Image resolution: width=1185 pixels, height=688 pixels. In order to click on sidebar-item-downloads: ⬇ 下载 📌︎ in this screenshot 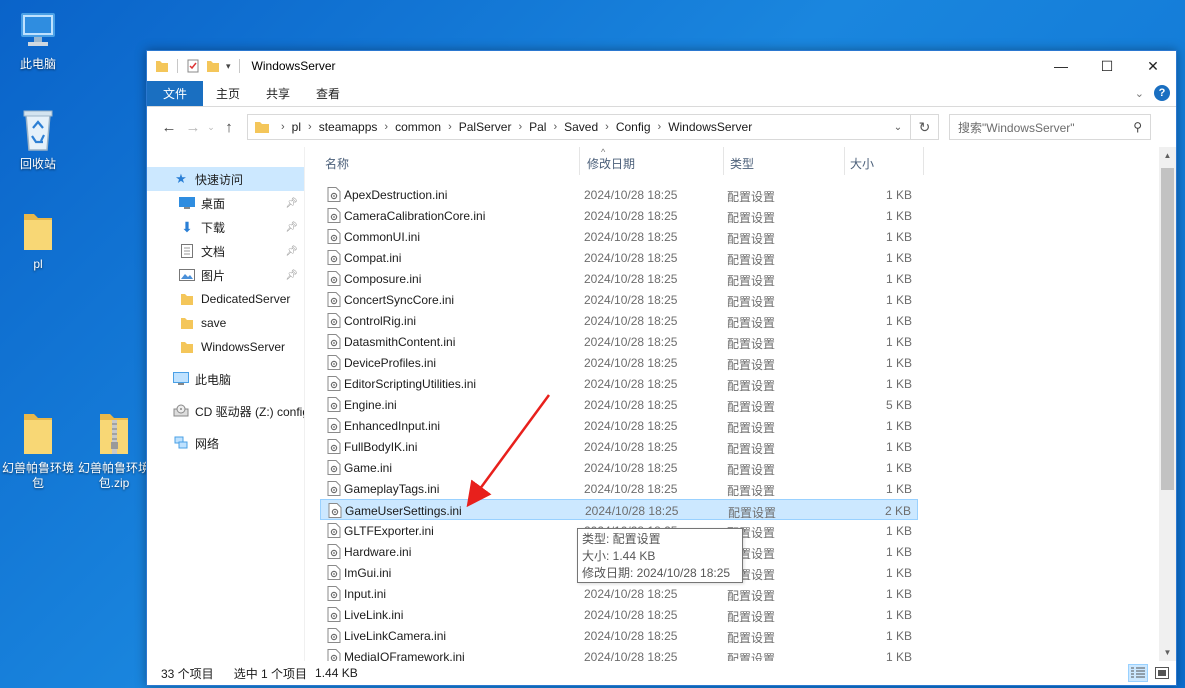, I will do `click(225, 227)`.